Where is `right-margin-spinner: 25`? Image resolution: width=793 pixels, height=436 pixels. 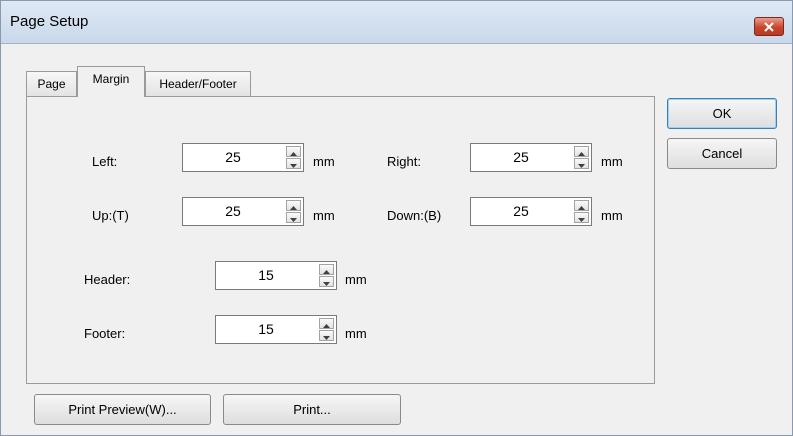
right-margin-spinner: 25 is located at coordinates (531, 157).